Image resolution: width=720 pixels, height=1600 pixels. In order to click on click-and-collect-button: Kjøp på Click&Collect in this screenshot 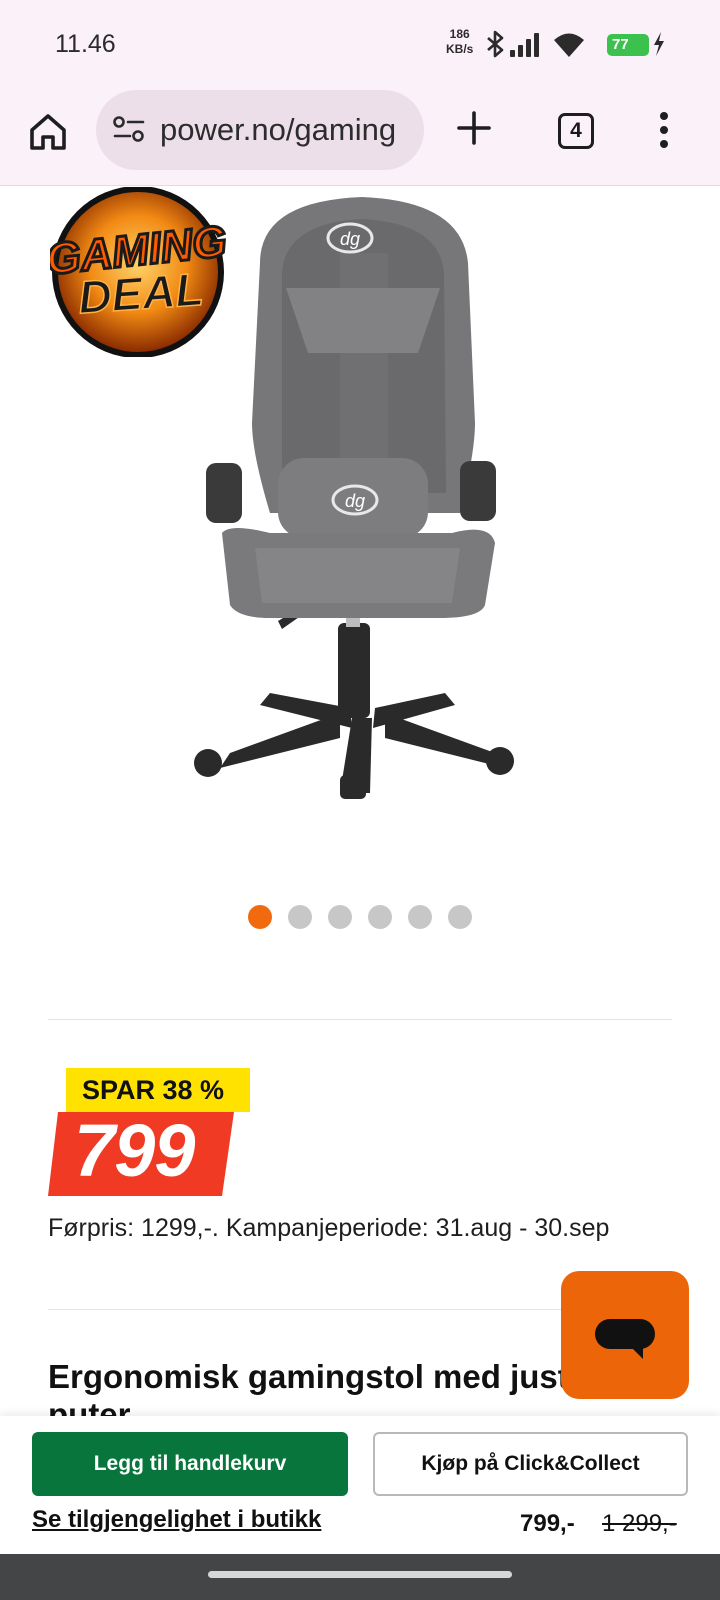, I will do `click(530, 1464)`.